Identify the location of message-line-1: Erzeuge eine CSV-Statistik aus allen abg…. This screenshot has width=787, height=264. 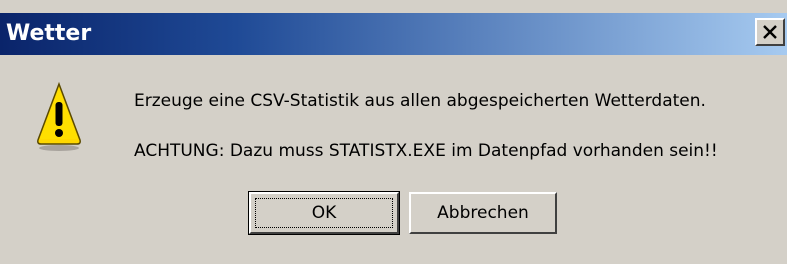
(420, 101).